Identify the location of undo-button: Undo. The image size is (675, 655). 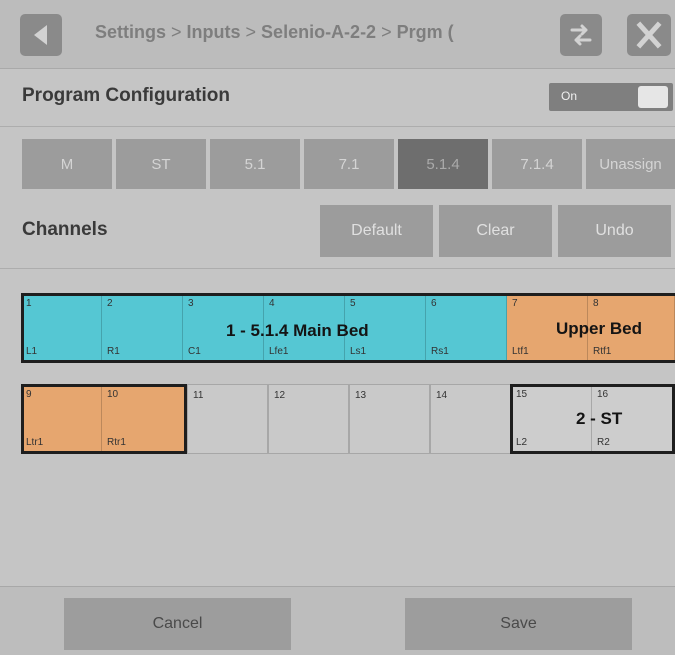
(614, 231).